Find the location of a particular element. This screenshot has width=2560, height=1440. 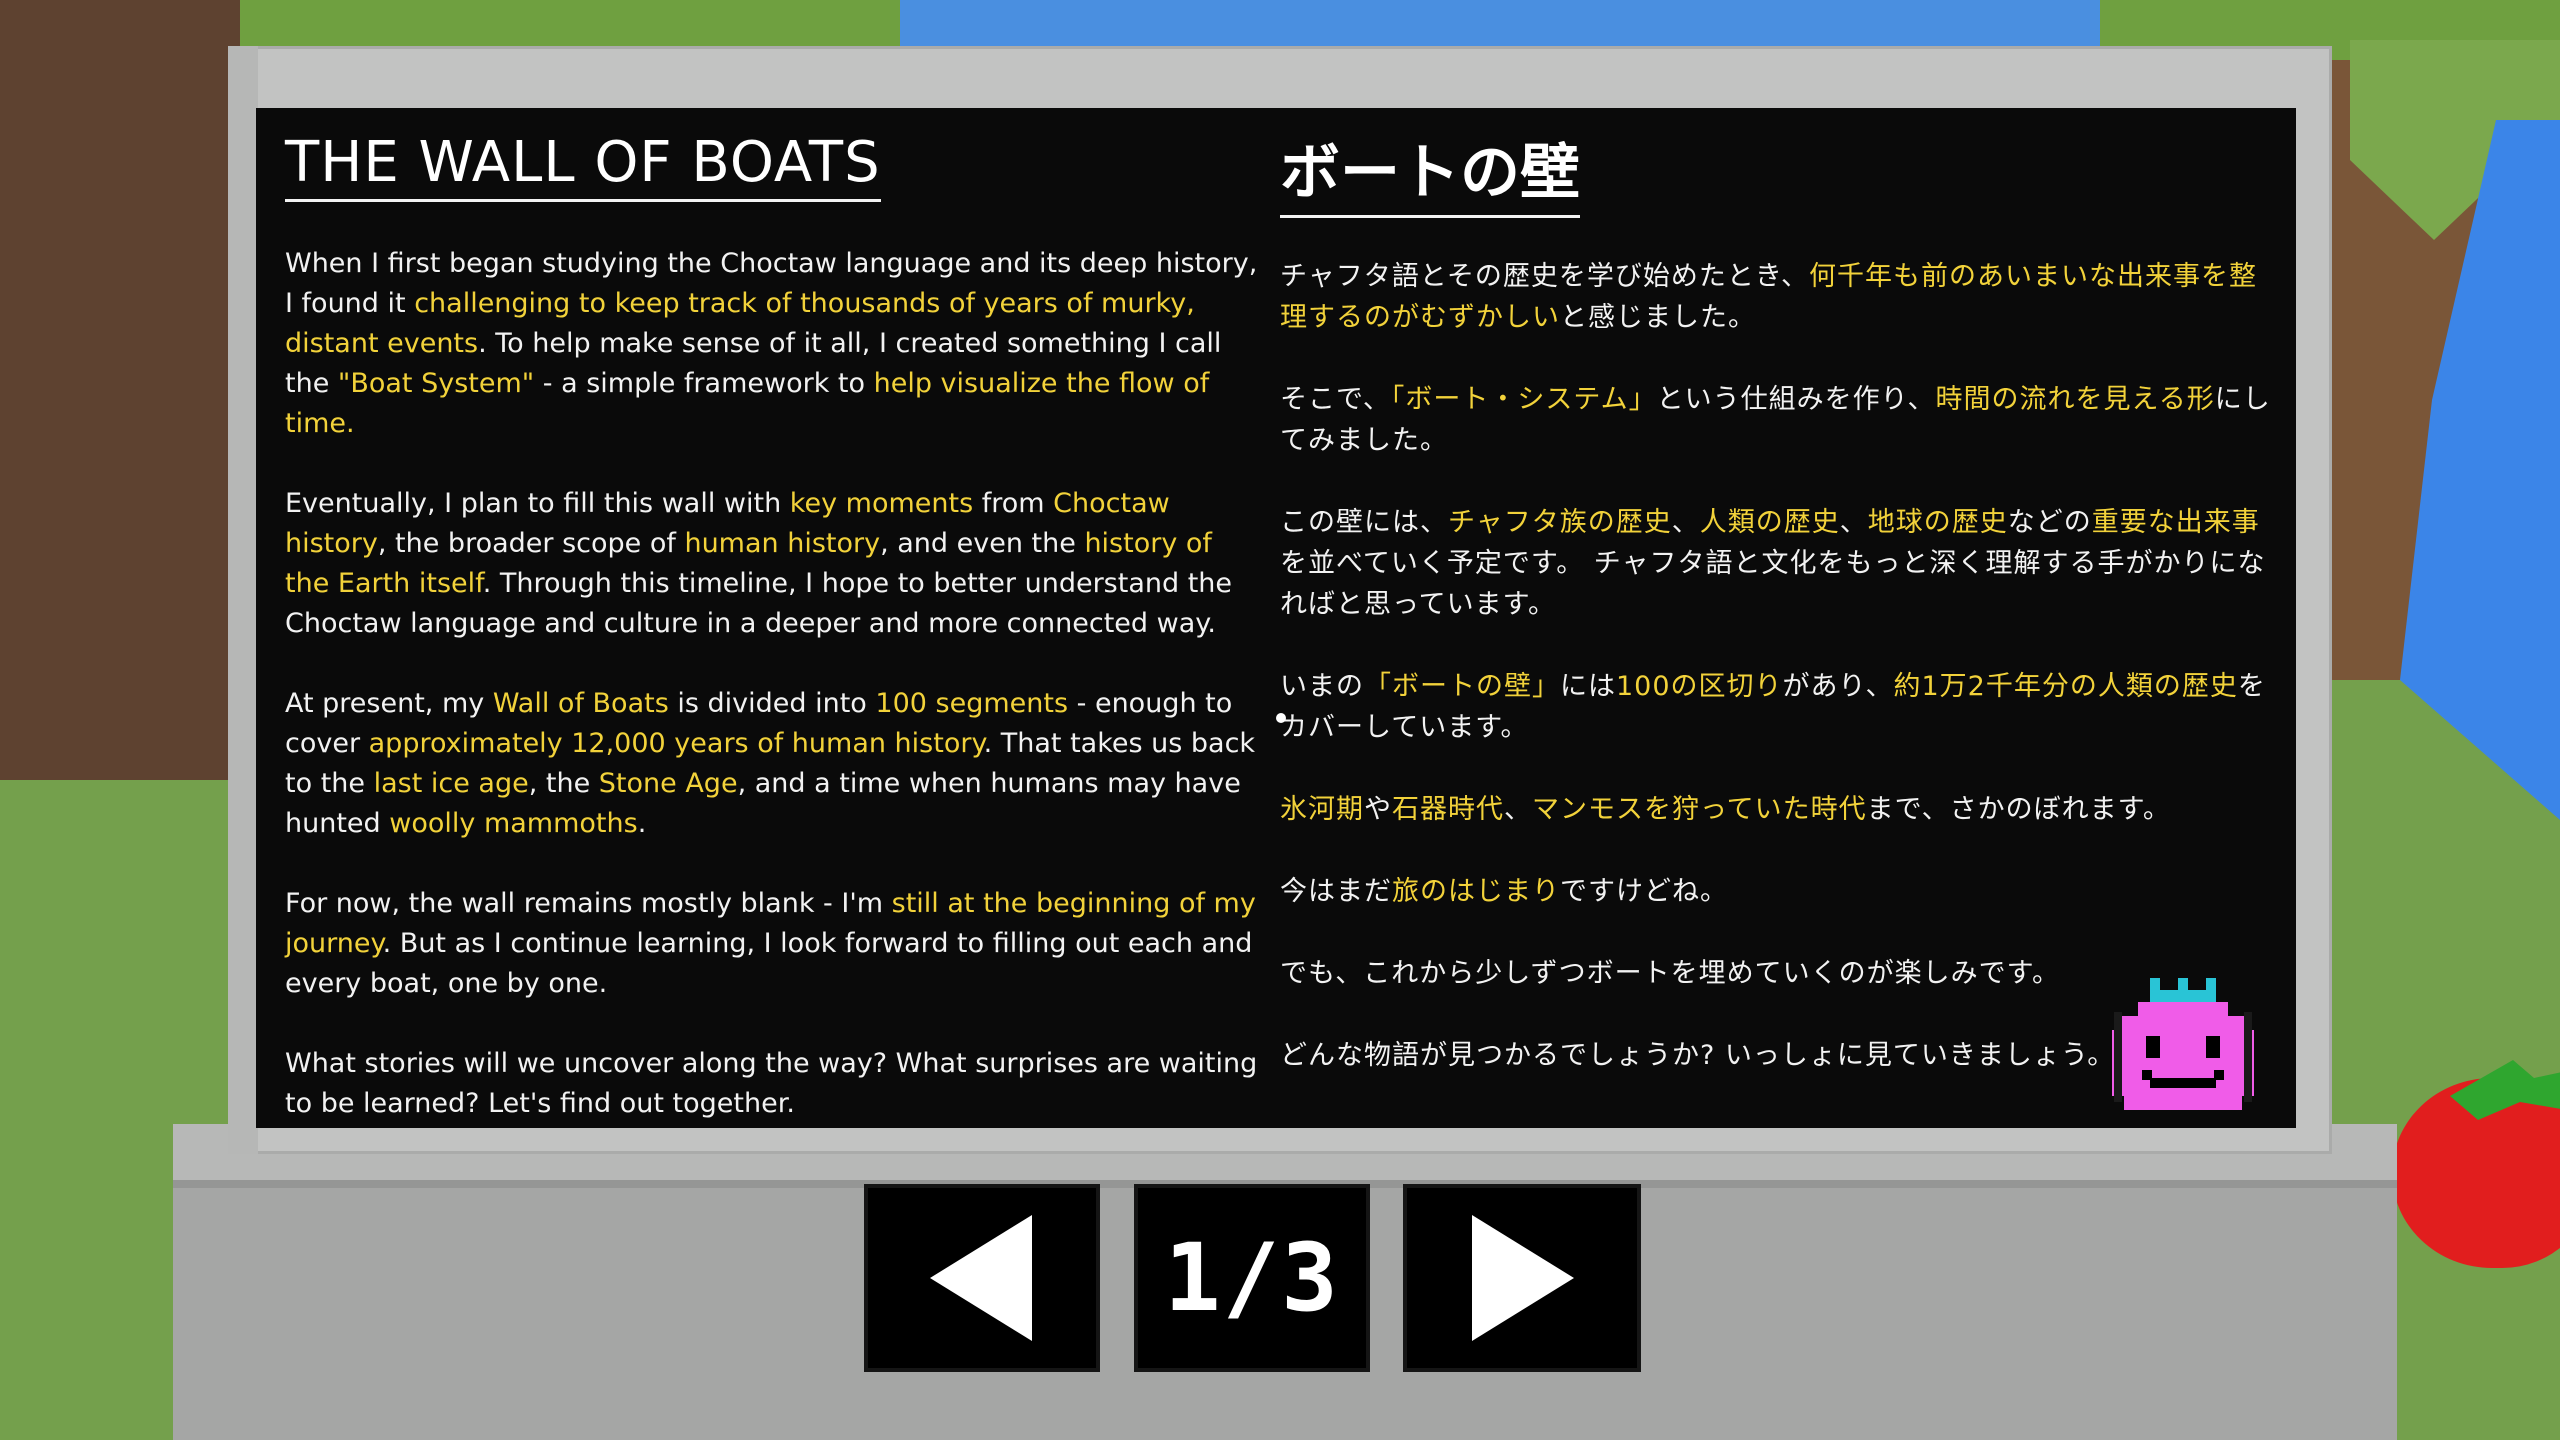

cursor-dot is located at coordinates (1281, 718).